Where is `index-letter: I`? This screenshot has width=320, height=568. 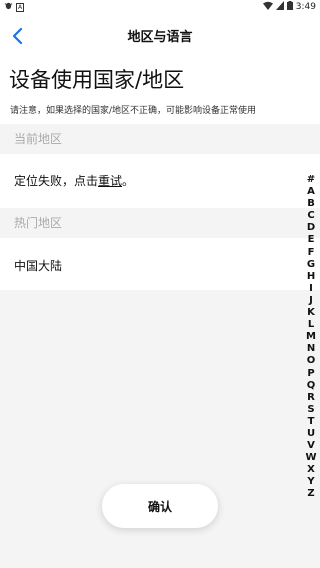 index-letter: I is located at coordinates (311, 289).